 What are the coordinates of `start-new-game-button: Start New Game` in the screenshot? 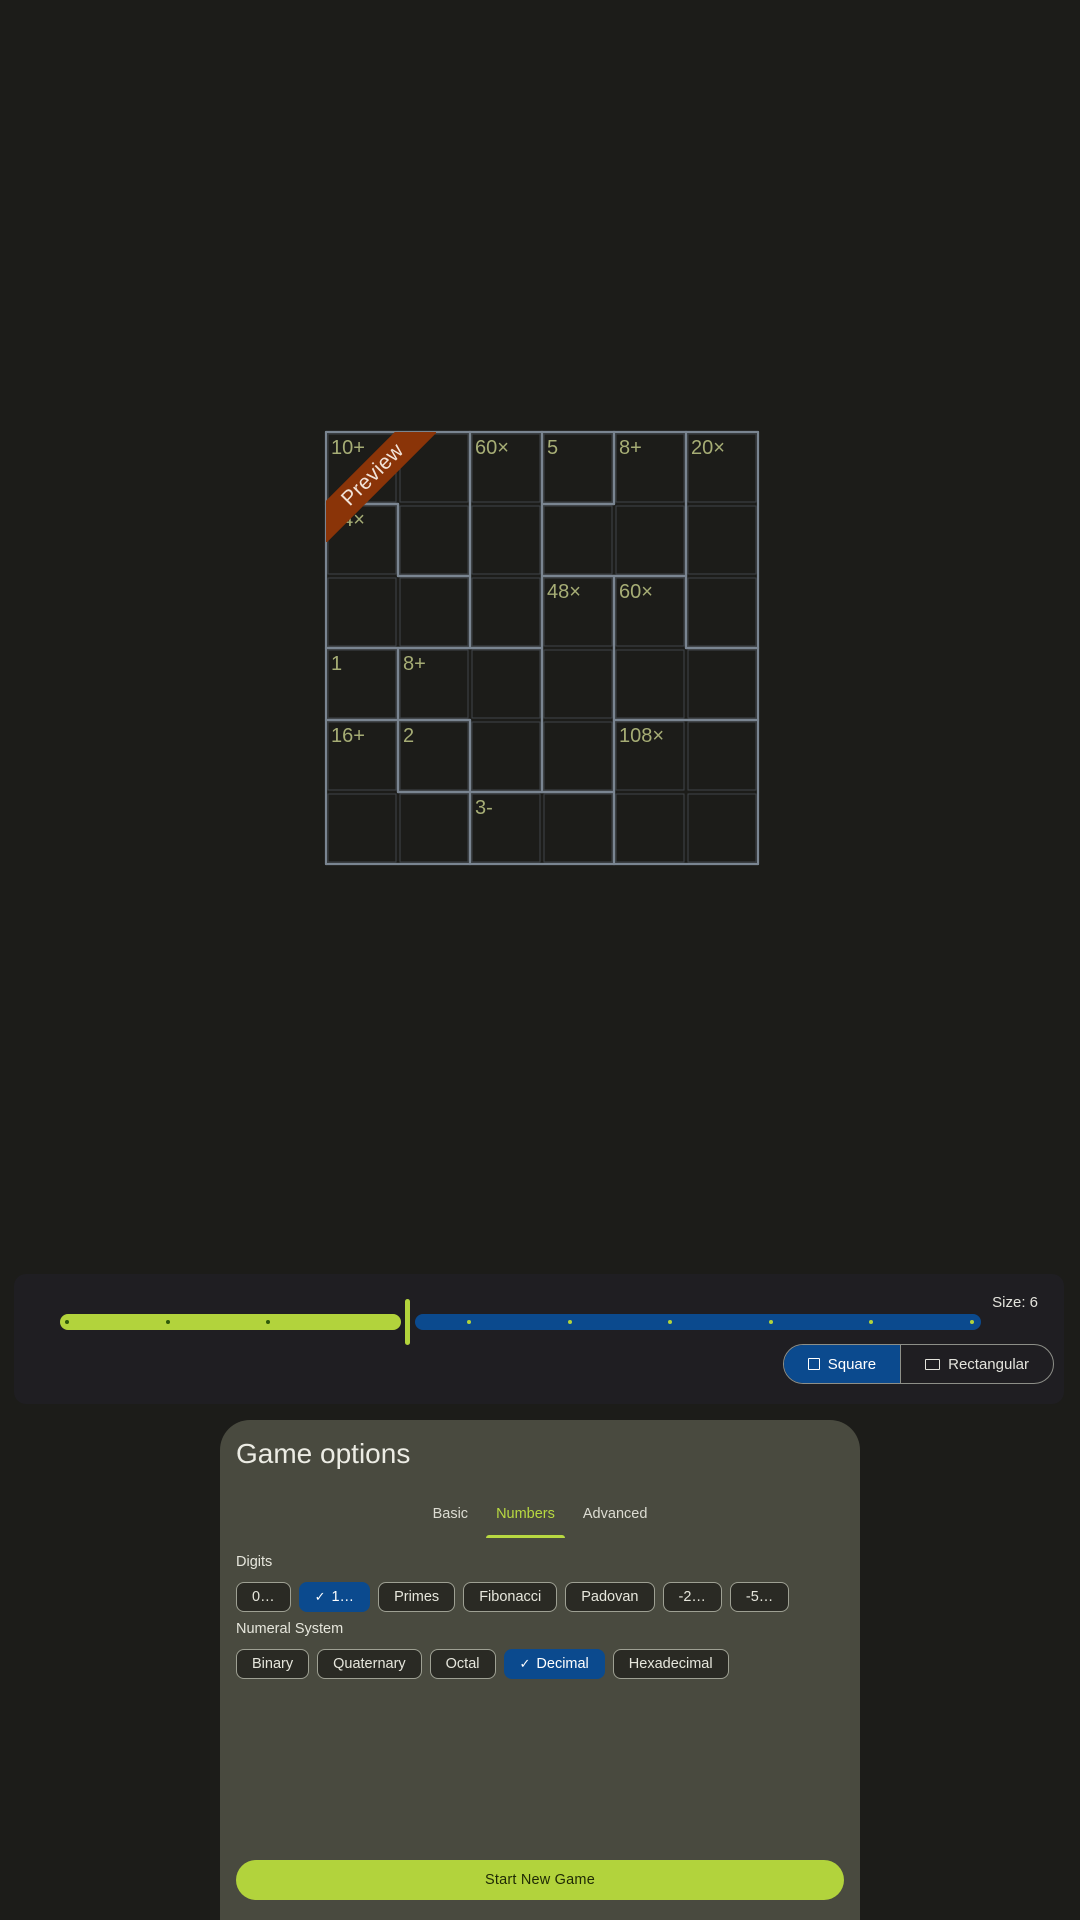 It's located at (540, 1880).